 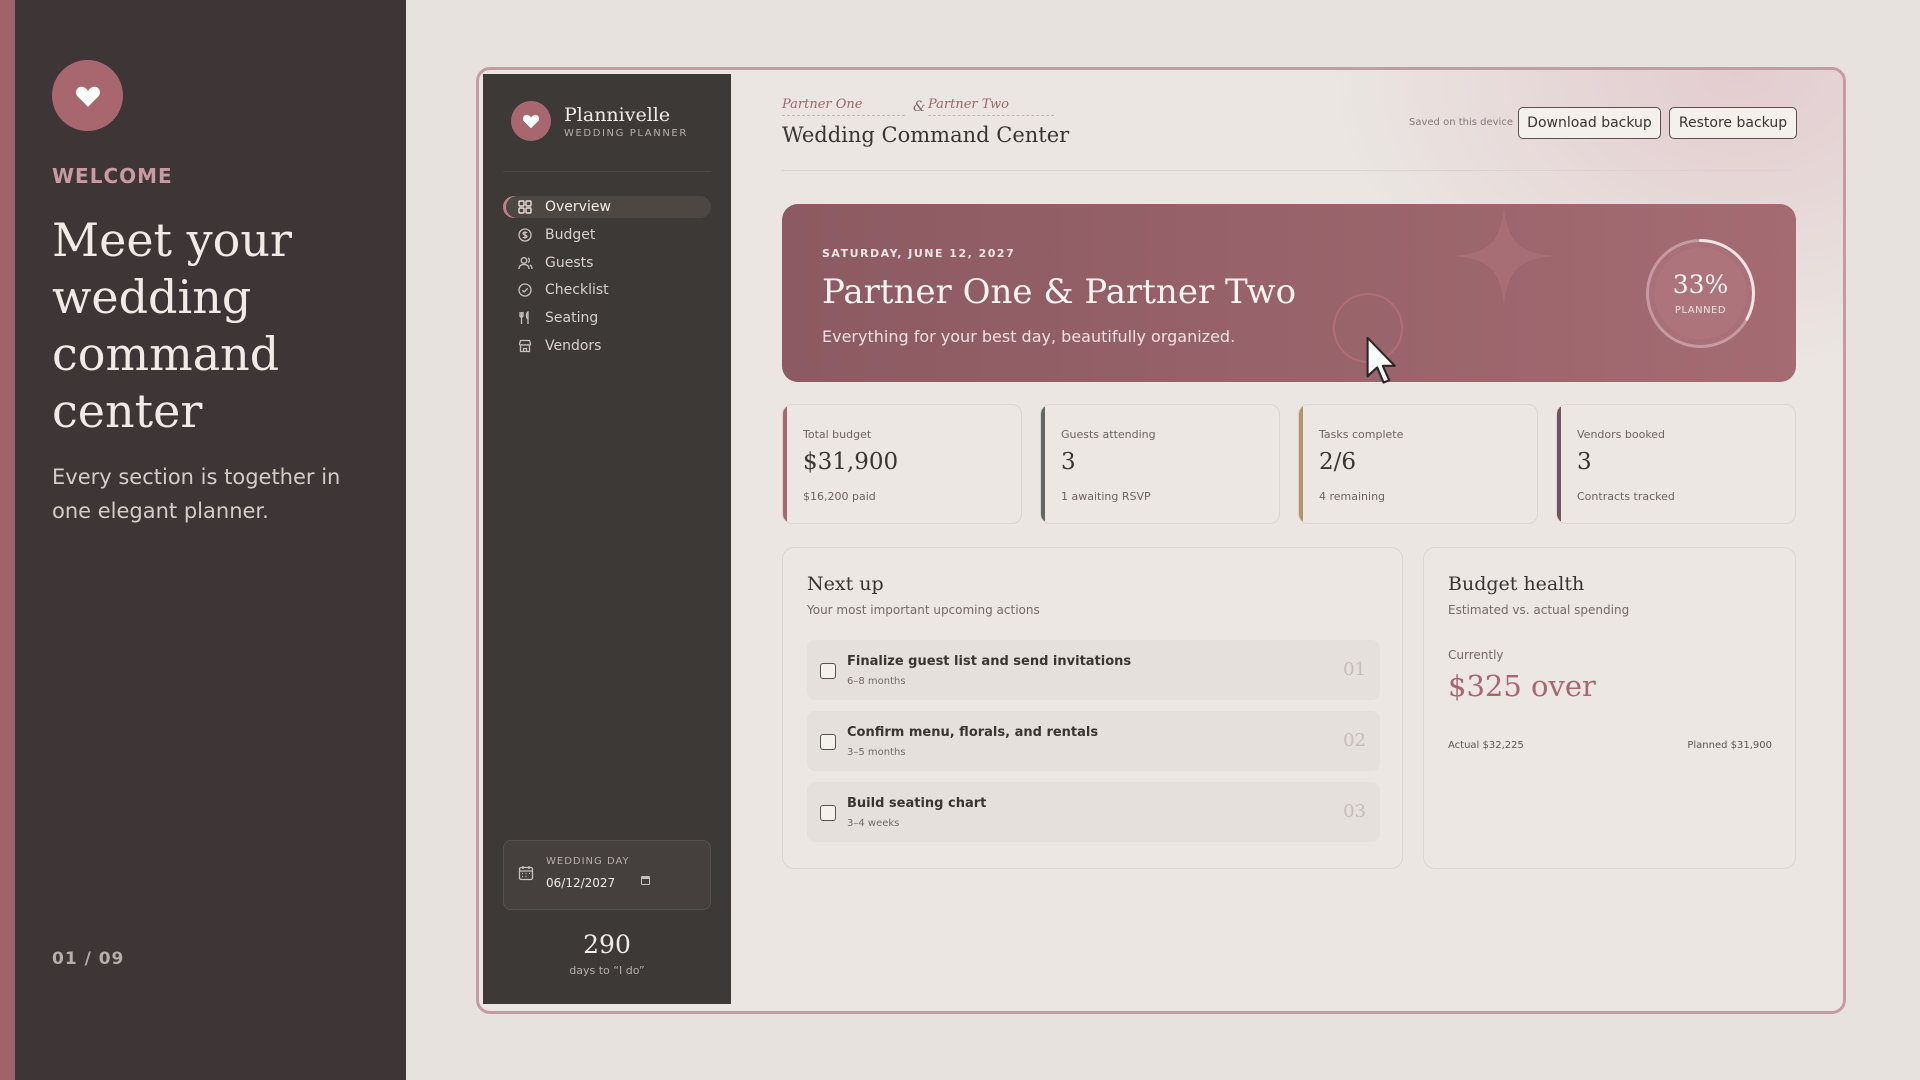 I want to click on sidebar-item-label: Overview, so click(x=578, y=207).